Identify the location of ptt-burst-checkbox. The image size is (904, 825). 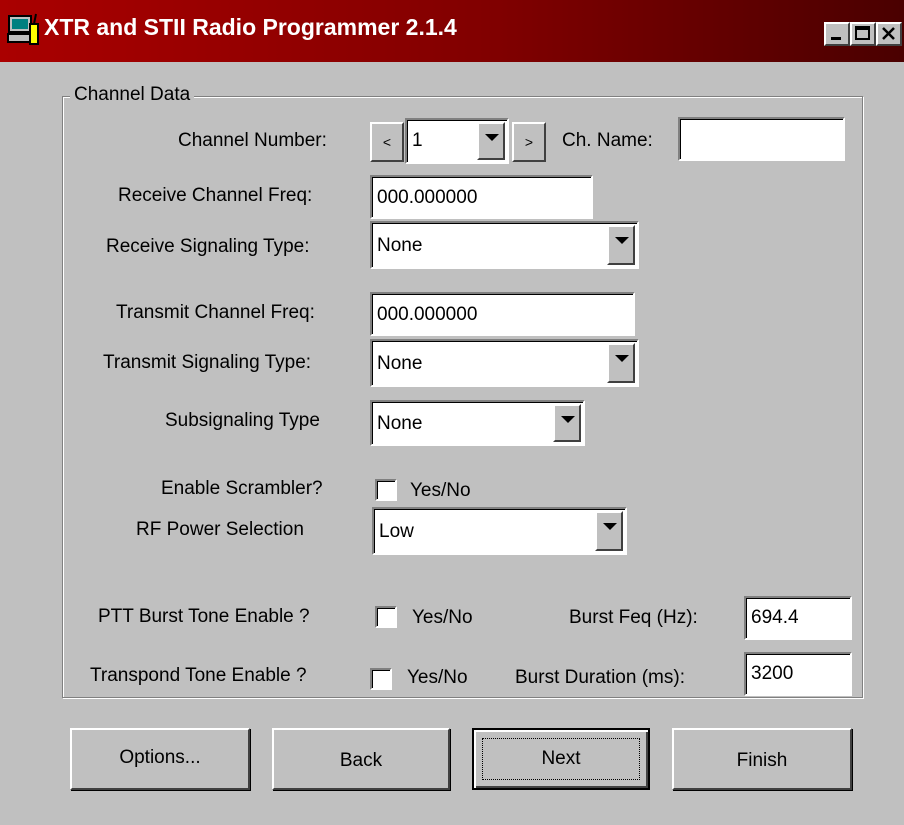
(386, 617).